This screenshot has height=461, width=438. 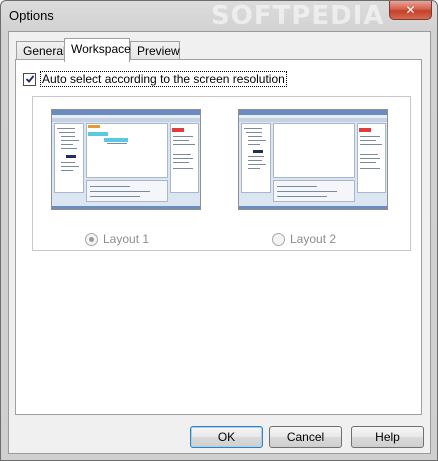 What do you see at coordinates (313, 239) in the screenshot?
I see `layout-2-label: Layout 2` at bounding box center [313, 239].